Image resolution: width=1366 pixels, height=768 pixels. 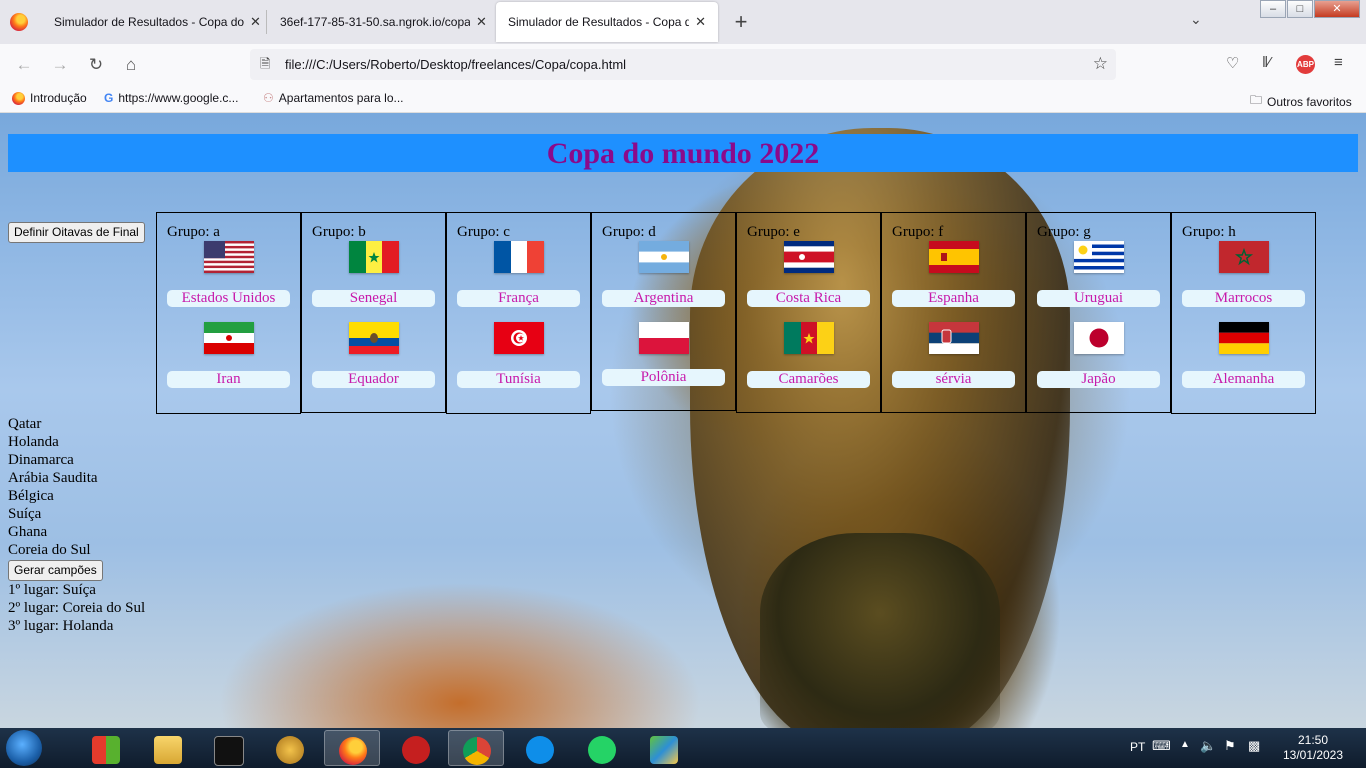 I want to click on keyboard-icon: ⌨, so click(x=1161, y=746).